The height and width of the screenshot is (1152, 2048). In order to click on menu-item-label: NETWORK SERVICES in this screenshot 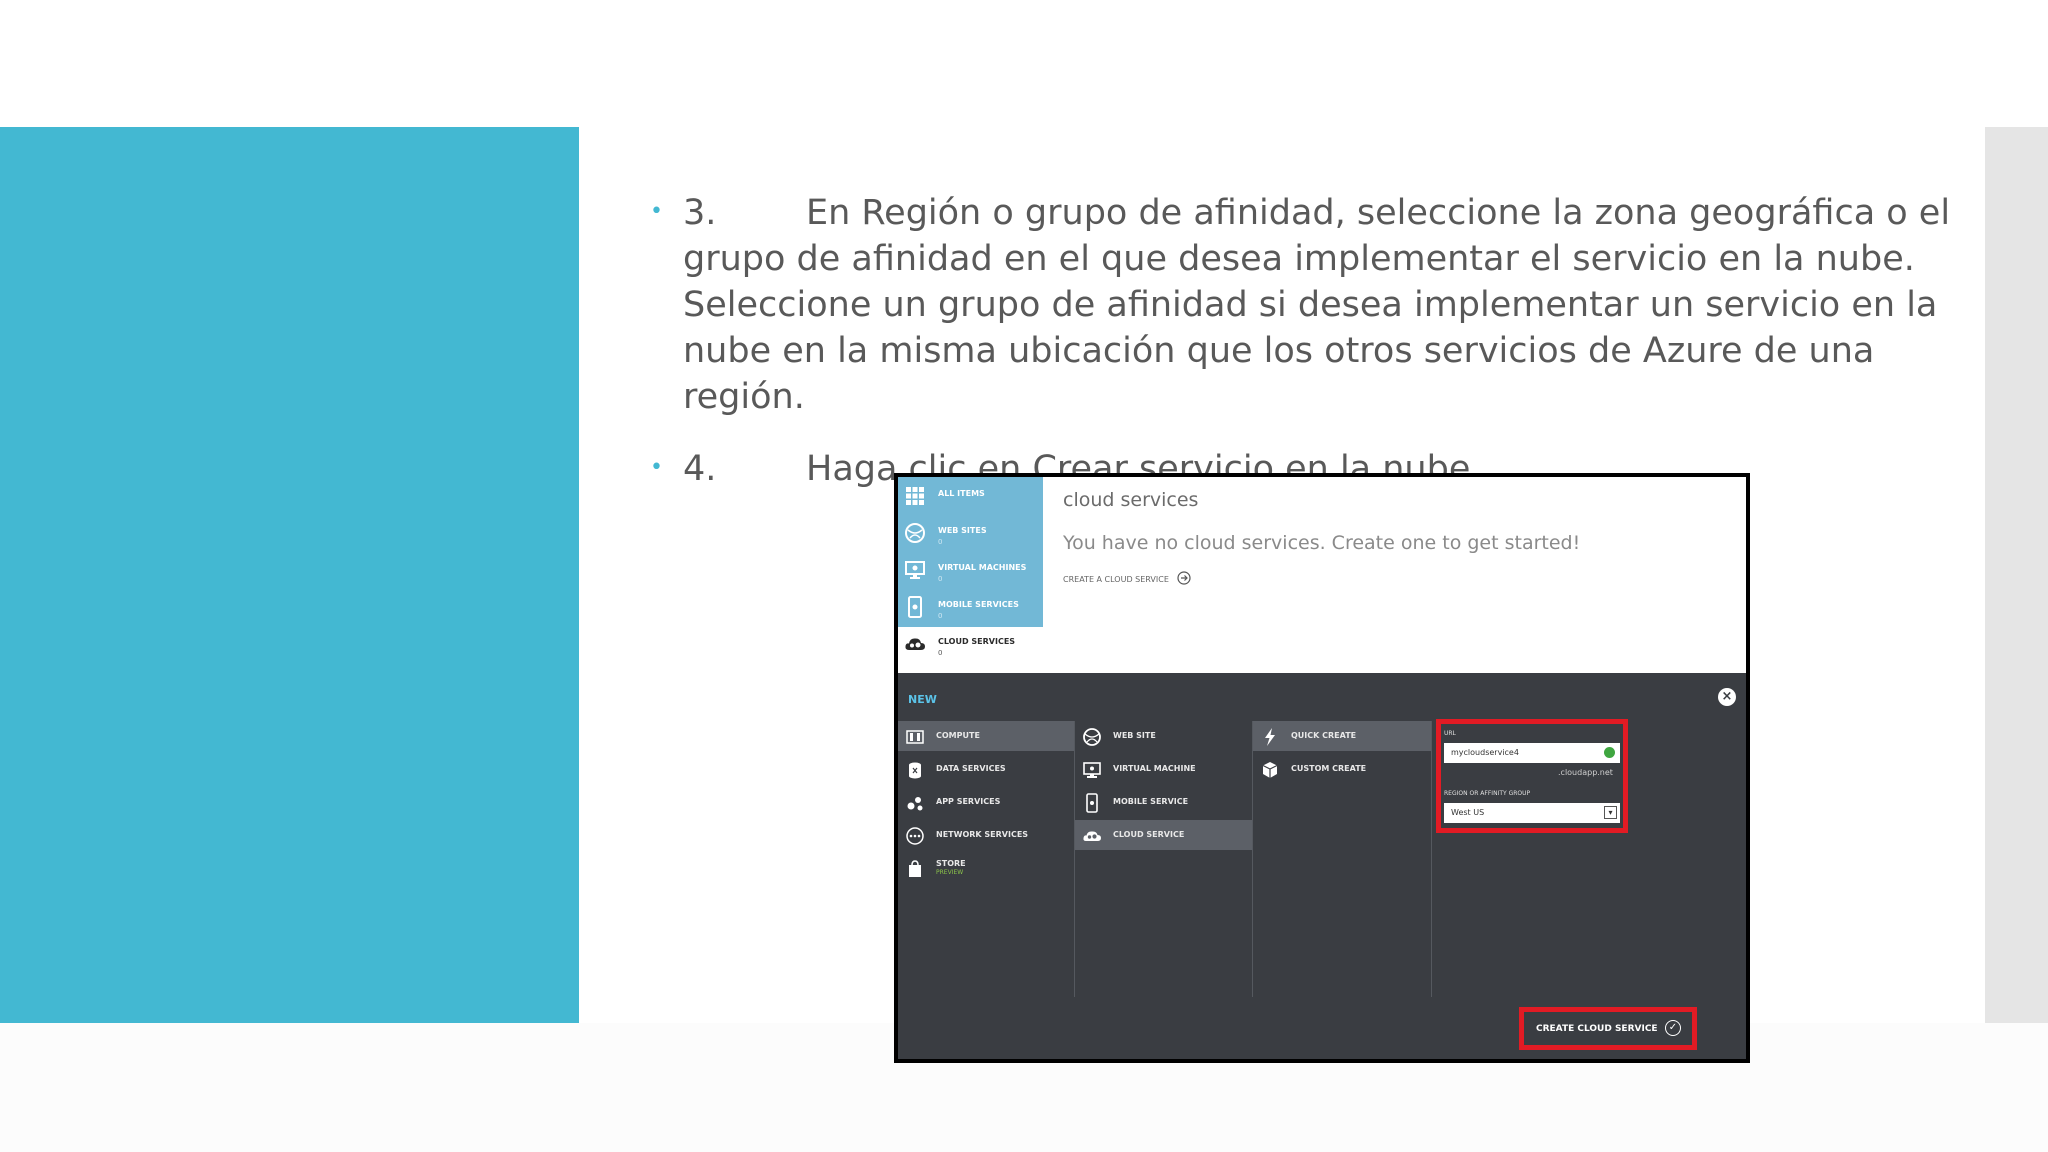, I will do `click(982, 834)`.